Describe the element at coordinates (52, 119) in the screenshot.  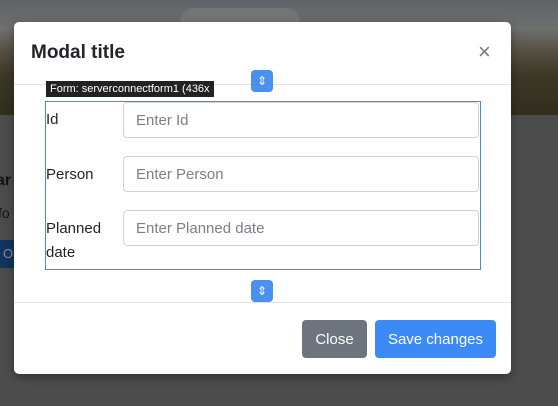
I see `id-label: Id` at that location.